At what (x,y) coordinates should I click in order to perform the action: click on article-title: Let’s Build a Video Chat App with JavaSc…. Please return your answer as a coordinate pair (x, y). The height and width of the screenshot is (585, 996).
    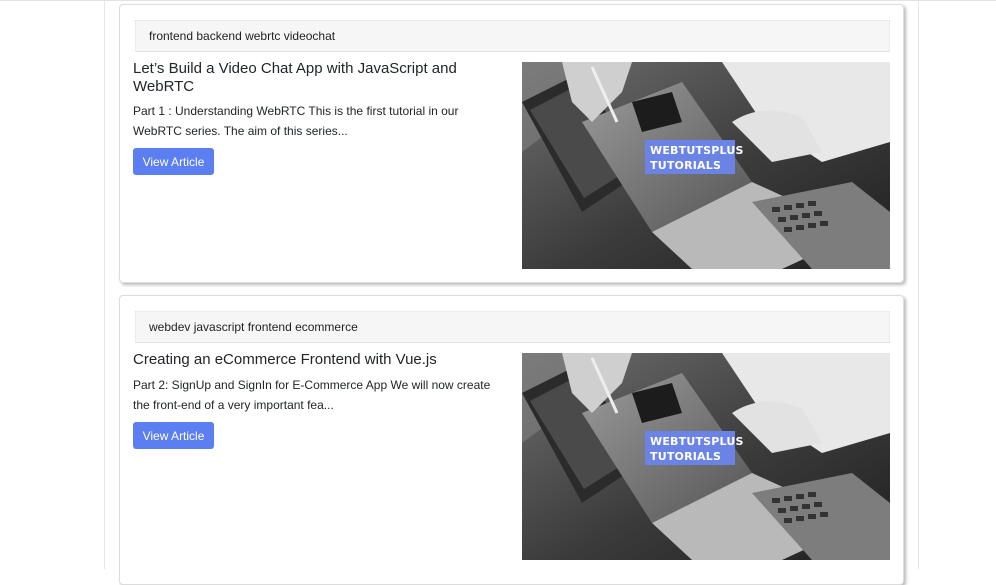
    Looking at the image, I should click on (295, 77).